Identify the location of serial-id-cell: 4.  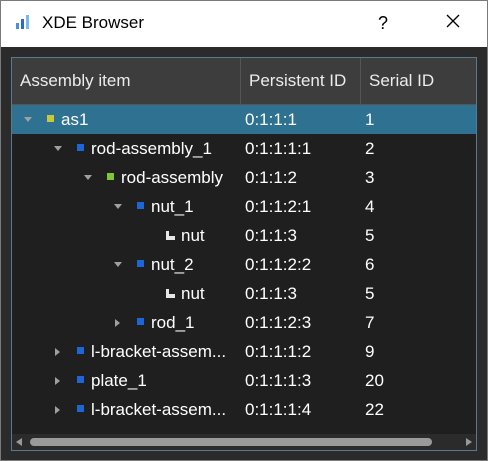
(370, 206).